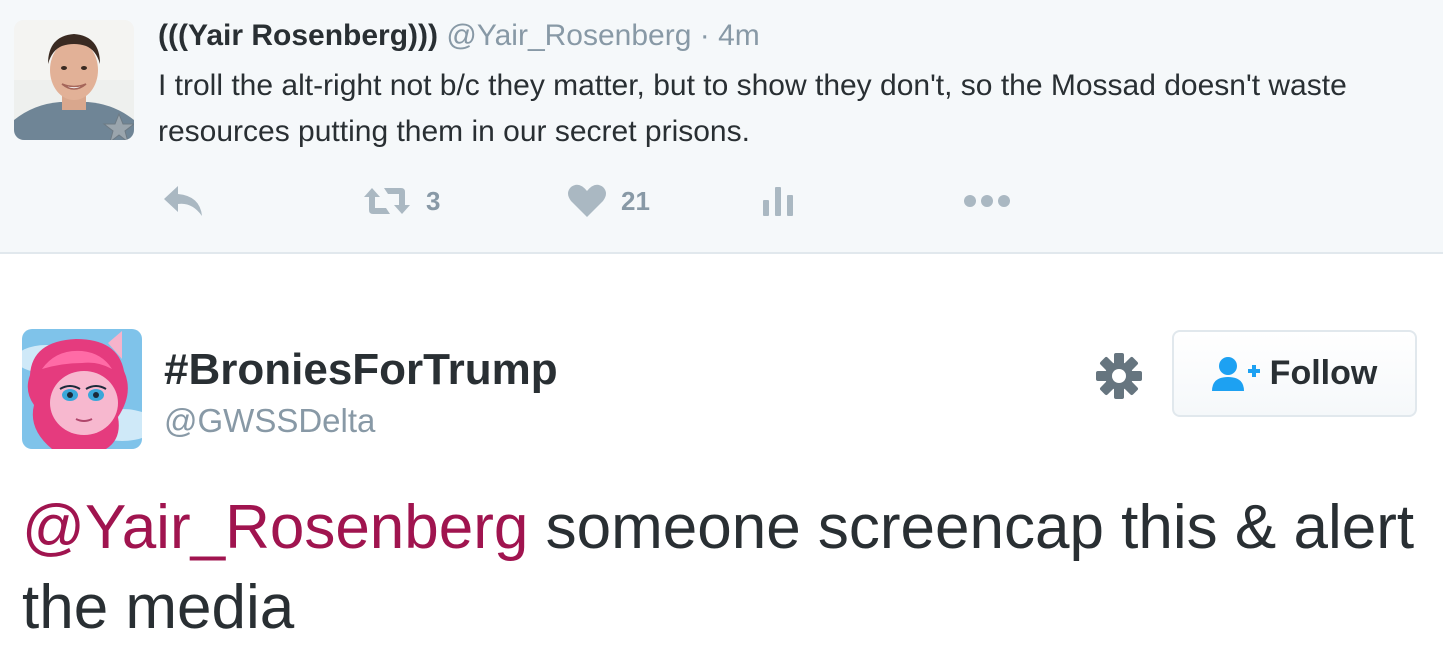 This screenshot has height=662, width=1443. I want to click on like-count: 21, so click(635, 200).